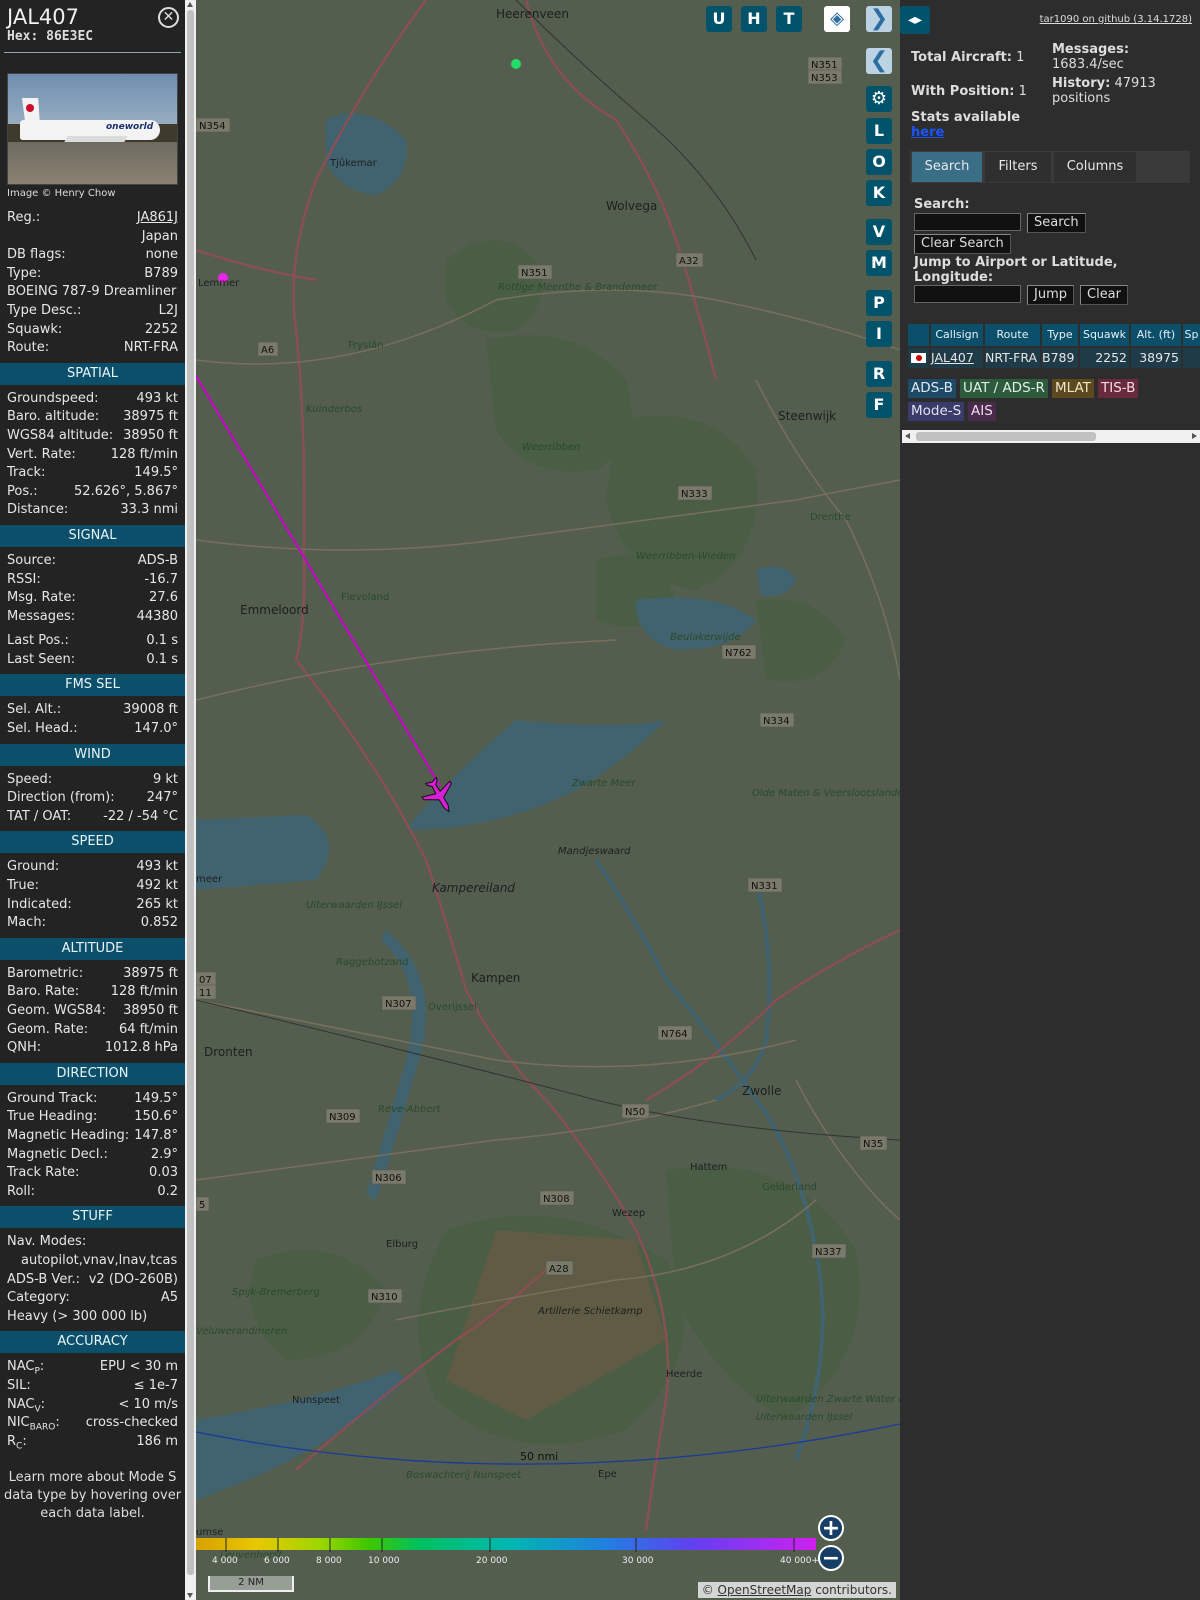  I want to click on toggle-K-button: K, so click(879, 193).